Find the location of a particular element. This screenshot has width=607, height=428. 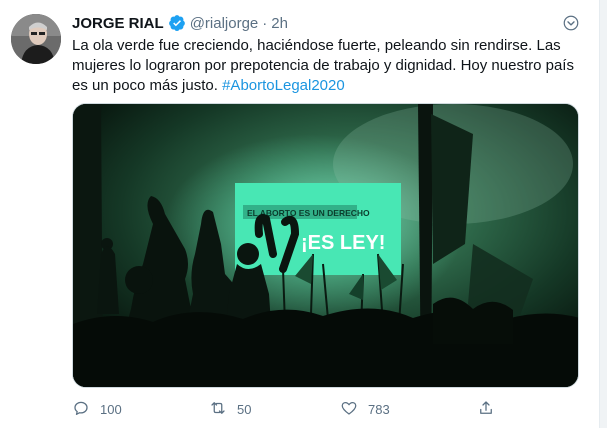

tweet-header: JORGE RIAL @rialjorge · 2h is located at coordinates (180, 23).